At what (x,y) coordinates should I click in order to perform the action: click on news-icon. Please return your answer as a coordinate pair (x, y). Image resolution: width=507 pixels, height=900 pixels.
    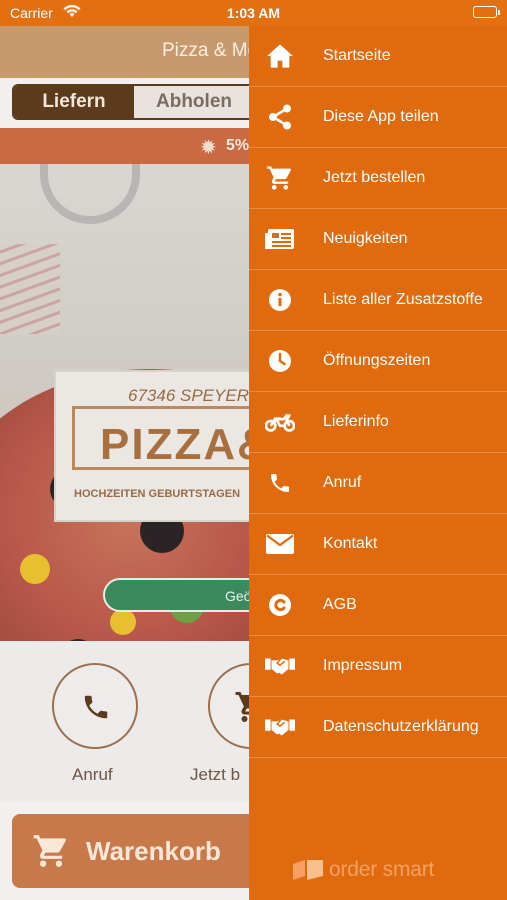
    Looking at the image, I should click on (280, 239).